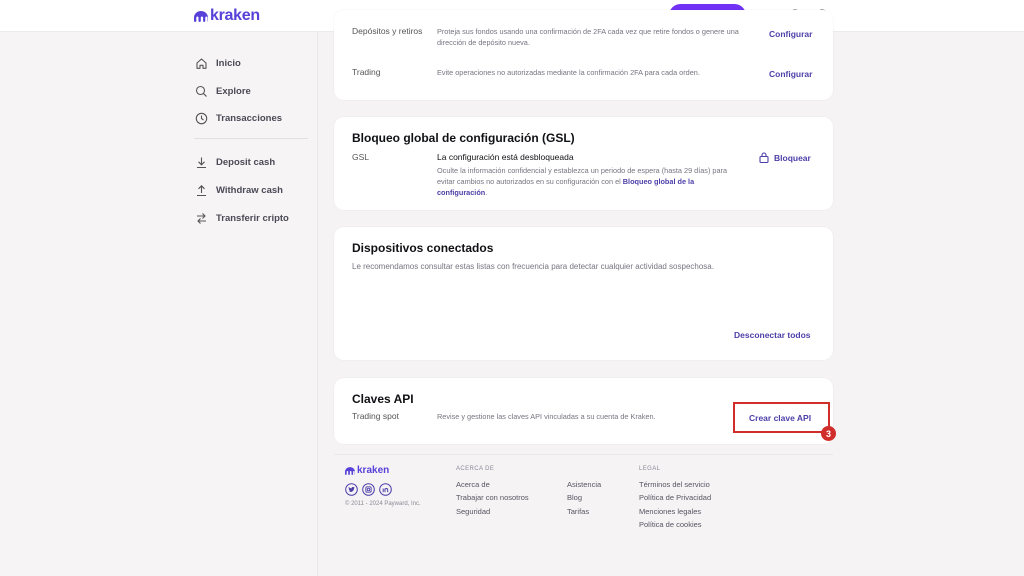 This screenshot has height=576, width=1024. What do you see at coordinates (583, 454) in the screenshot?
I see `footer-divider` at bounding box center [583, 454].